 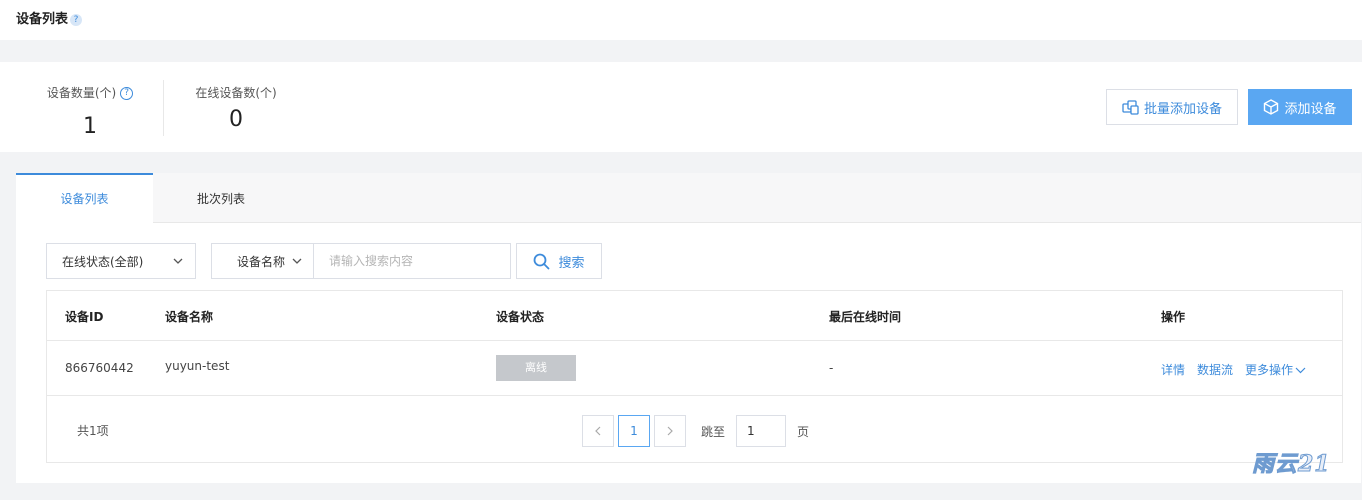 I want to click on device-count-label: 设备数量(个)?, so click(x=90, y=92).